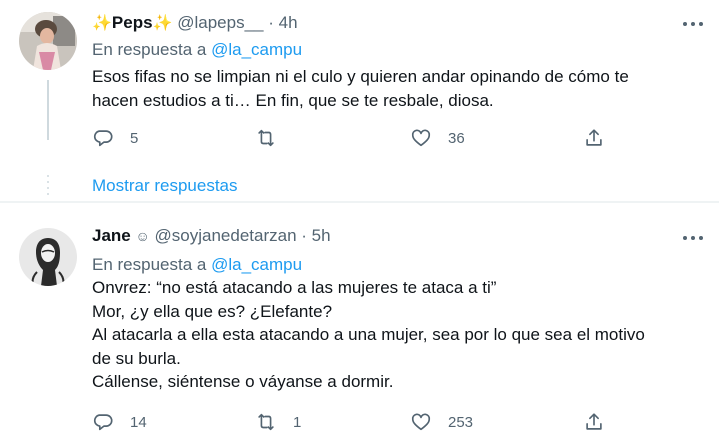 The height and width of the screenshot is (441, 719). I want to click on tweet-header: Jane ☺ @soyjanedetarzan · 5h, so click(211, 236).